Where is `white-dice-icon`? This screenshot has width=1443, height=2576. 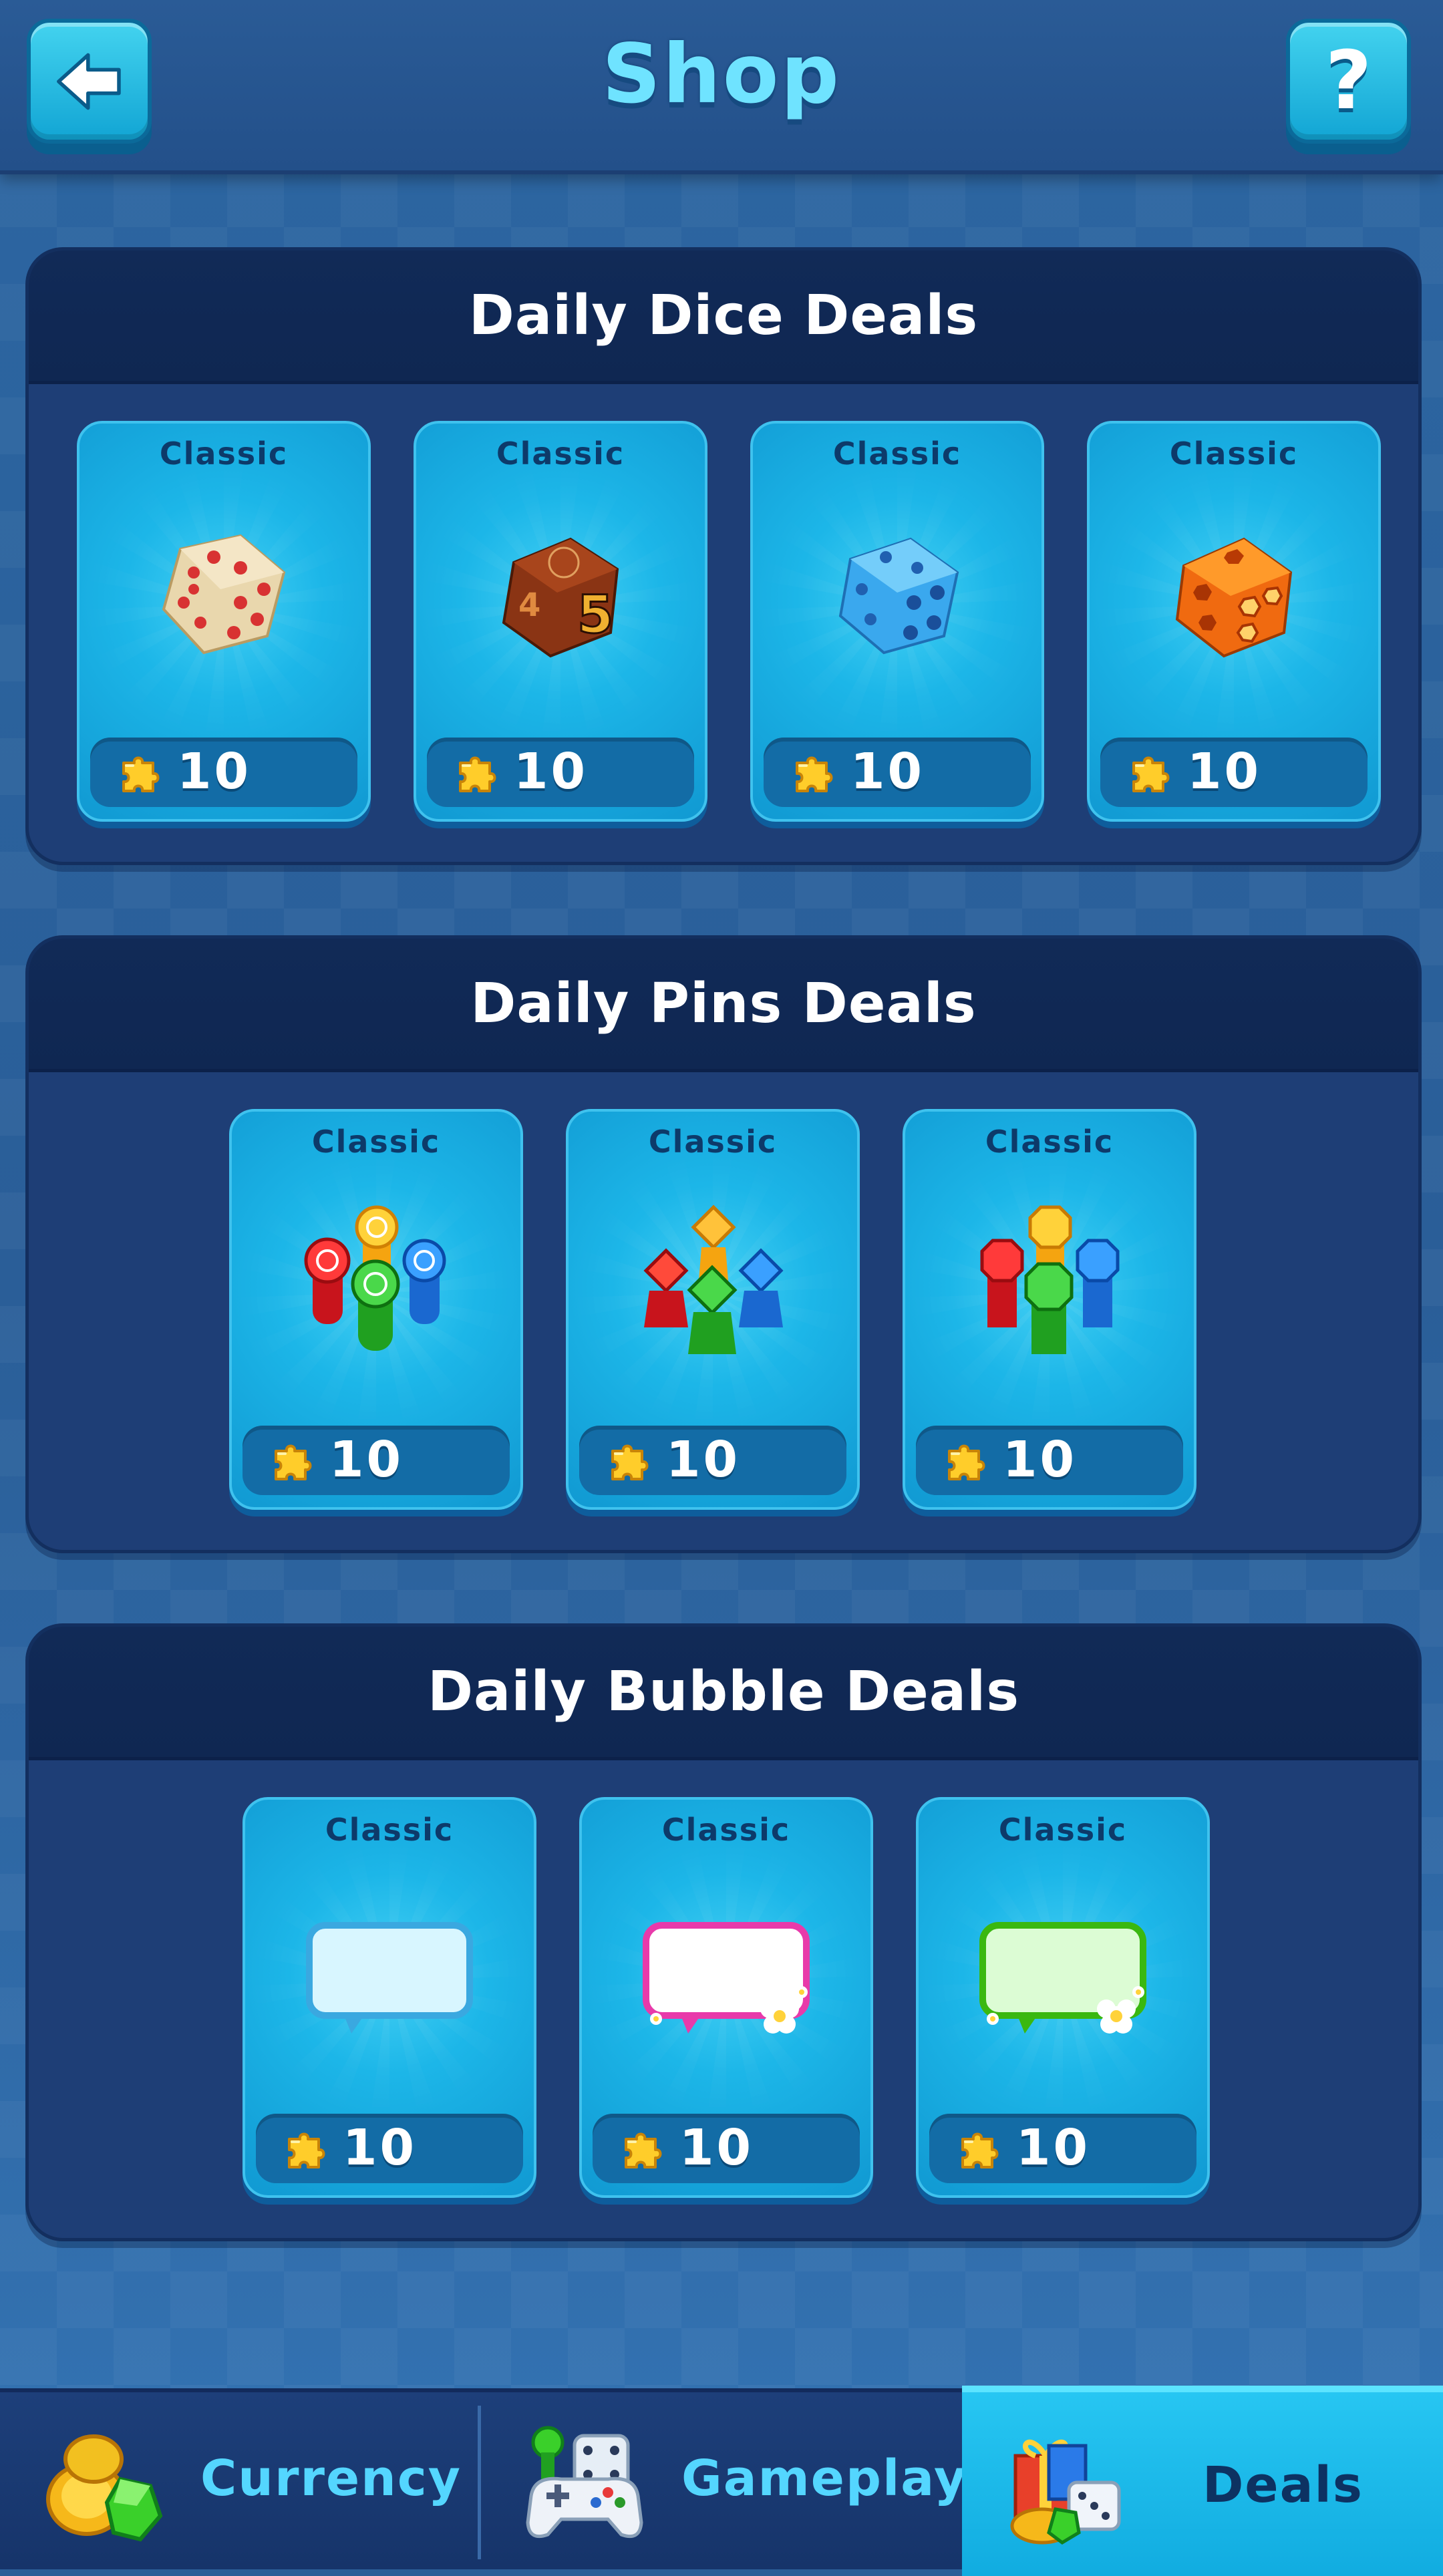 white-dice-icon is located at coordinates (224, 594).